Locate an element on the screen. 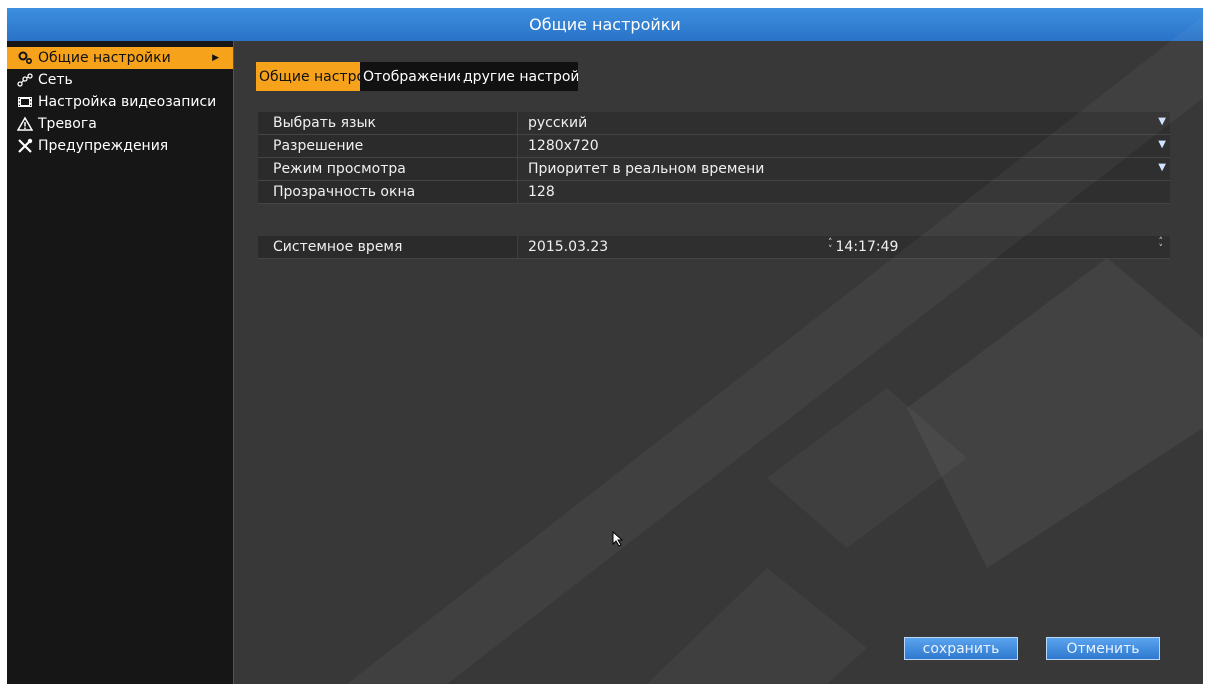 Image resolution: width=1207 pixels, height=684 pixels. resolution-select: 1280x720 ▼ is located at coordinates (843, 146).